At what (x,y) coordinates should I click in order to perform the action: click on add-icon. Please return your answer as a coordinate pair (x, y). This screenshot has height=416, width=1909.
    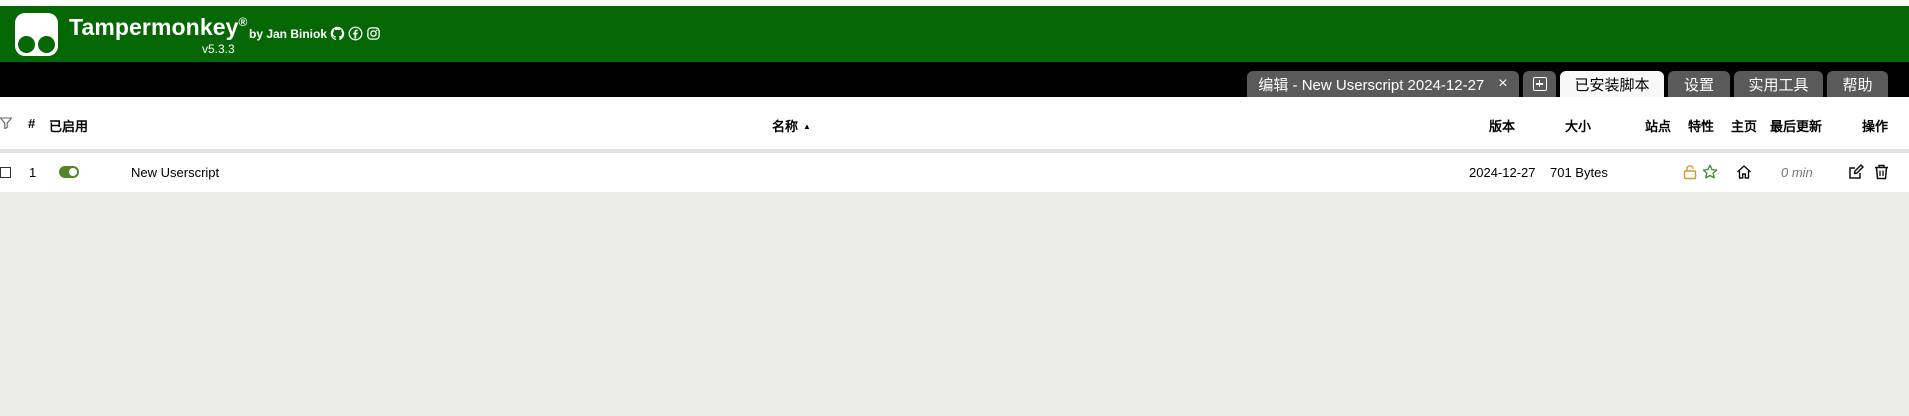
    Looking at the image, I should click on (1539, 84).